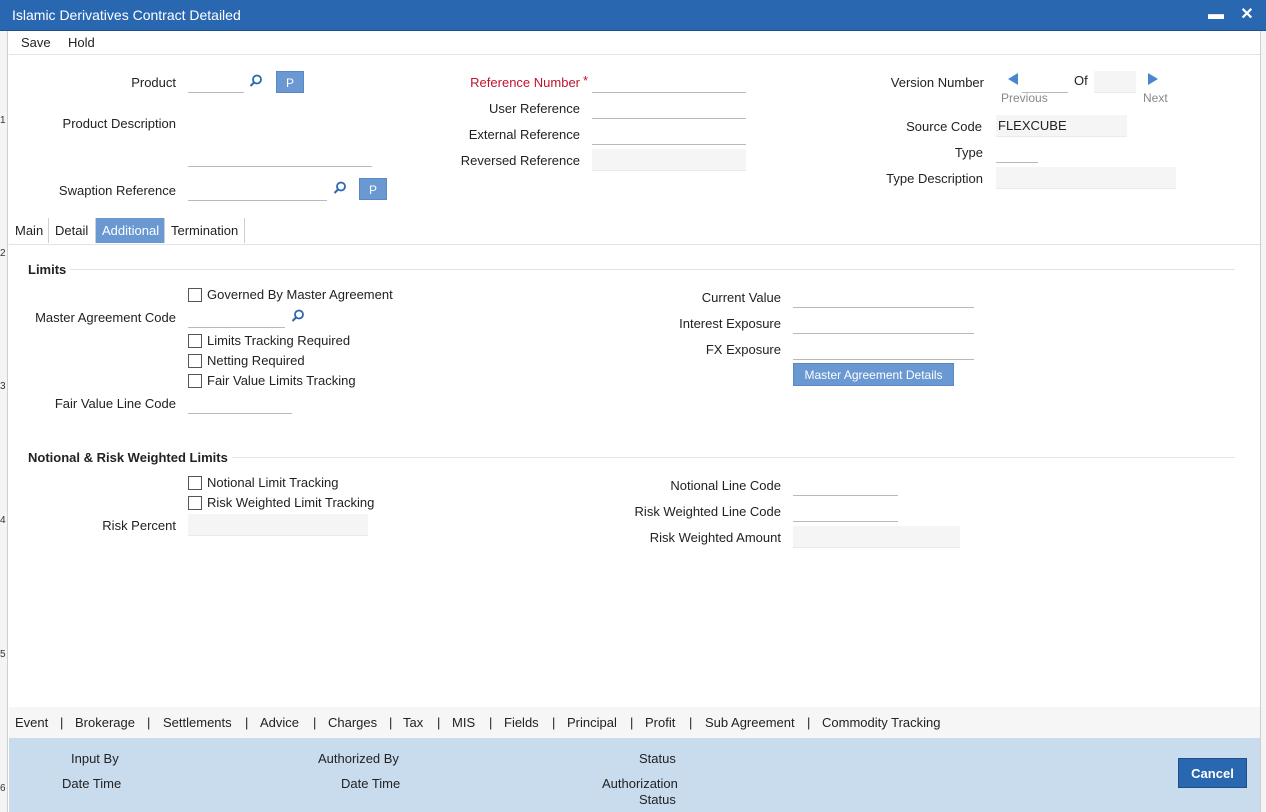 This screenshot has height=812, width=1266. What do you see at coordinates (715, 537) in the screenshot?
I see `risk-weighted-amount-label: Risk Weighted Amount` at bounding box center [715, 537].